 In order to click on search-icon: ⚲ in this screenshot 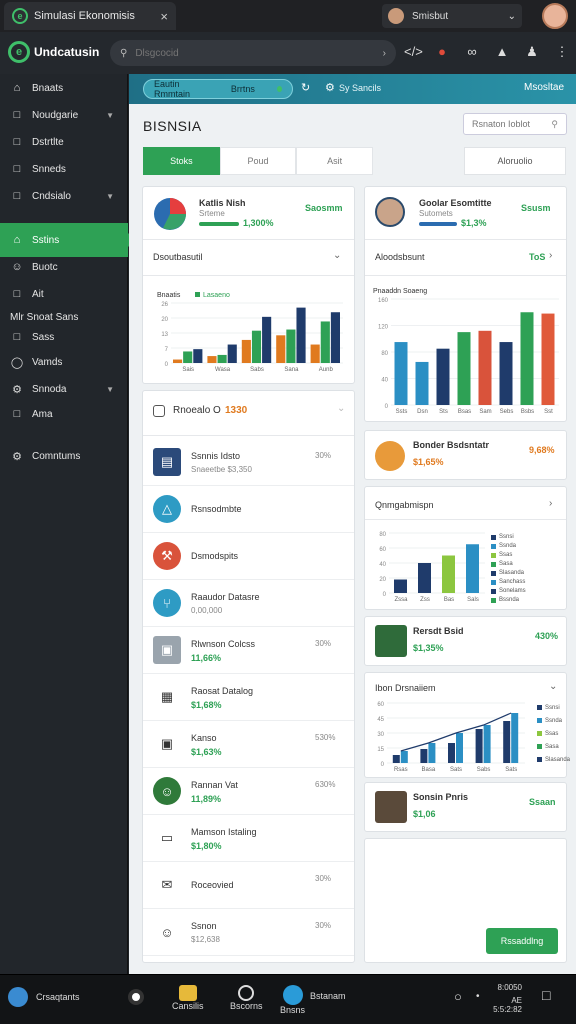, I will do `click(554, 124)`.